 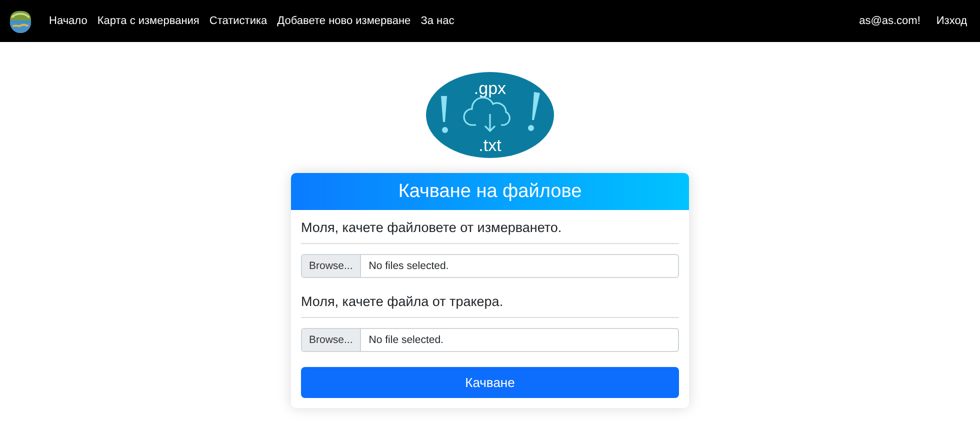 What do you see at coordinates (238, 21) in the screenshot?
I see `nav-link: Статистика` at bounding box center [238, 21].